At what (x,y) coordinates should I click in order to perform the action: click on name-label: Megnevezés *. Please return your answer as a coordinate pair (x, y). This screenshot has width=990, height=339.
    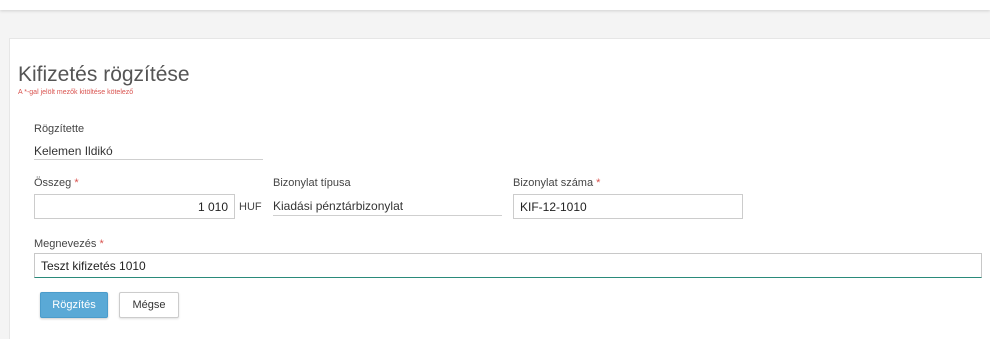
    Looking at the image, I should click on (69, 244).